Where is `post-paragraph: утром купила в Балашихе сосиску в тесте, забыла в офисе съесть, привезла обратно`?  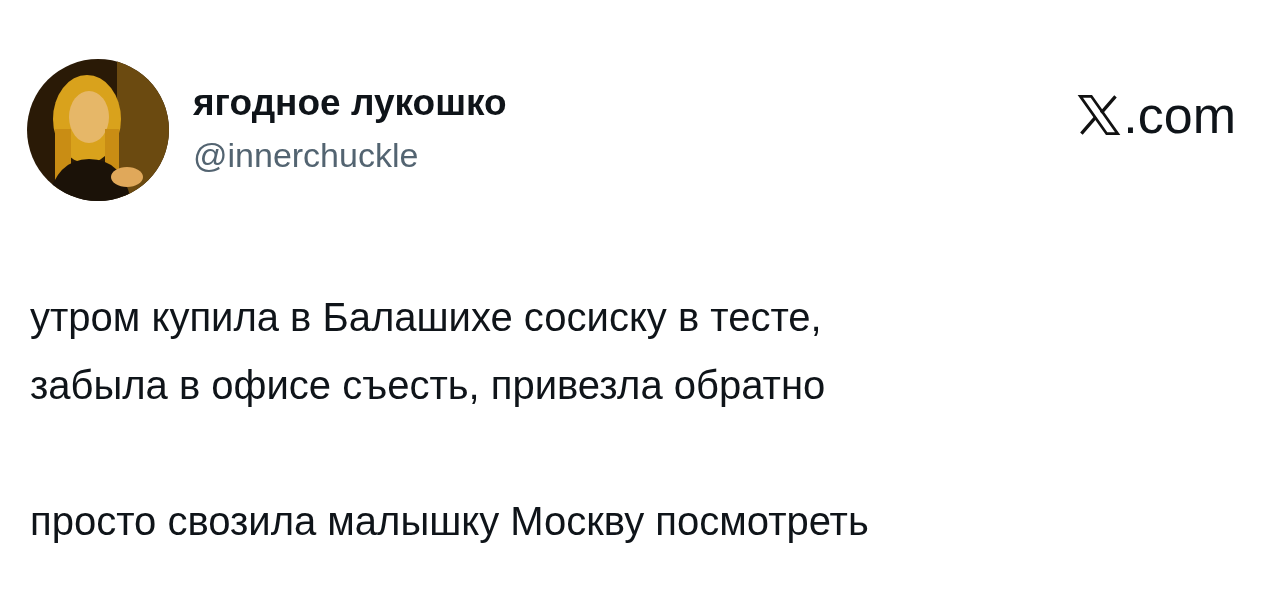
post-paragraph: утром купила в Балашихе сосиску в тесте, забыла в офисе съесть, привезла обратно is located at coordinates (428, 351).